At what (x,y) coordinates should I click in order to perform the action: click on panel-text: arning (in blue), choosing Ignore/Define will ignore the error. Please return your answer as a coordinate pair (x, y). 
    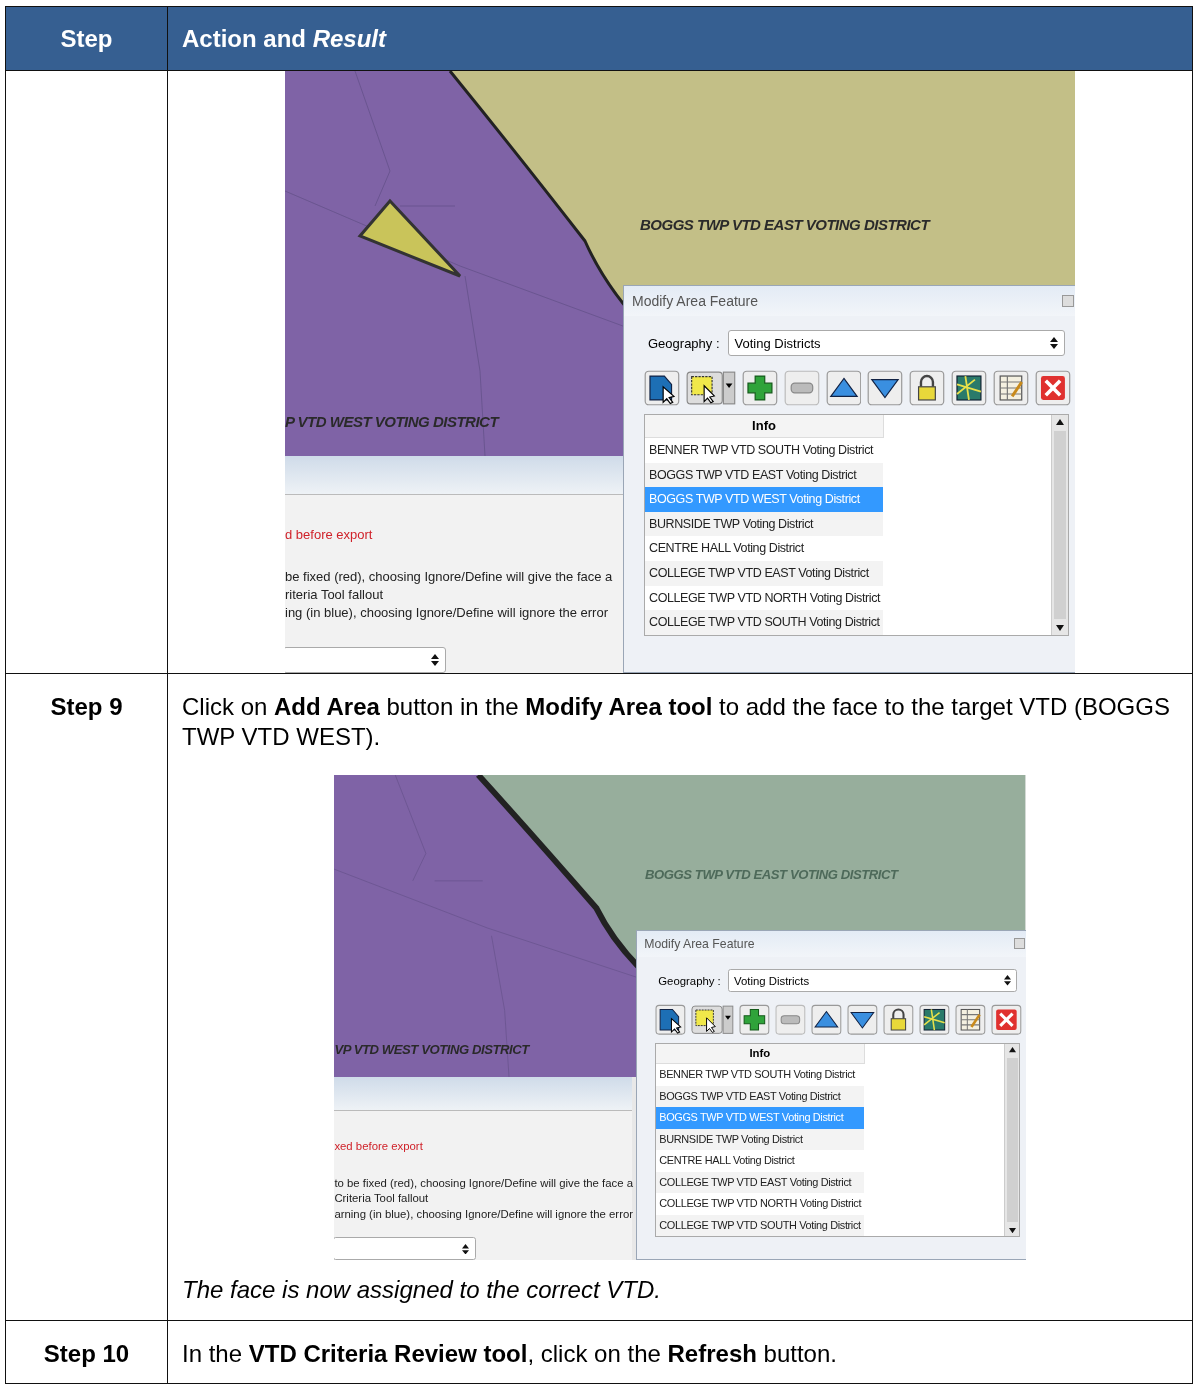
    Looking at the image, I should click on (483, 1214).